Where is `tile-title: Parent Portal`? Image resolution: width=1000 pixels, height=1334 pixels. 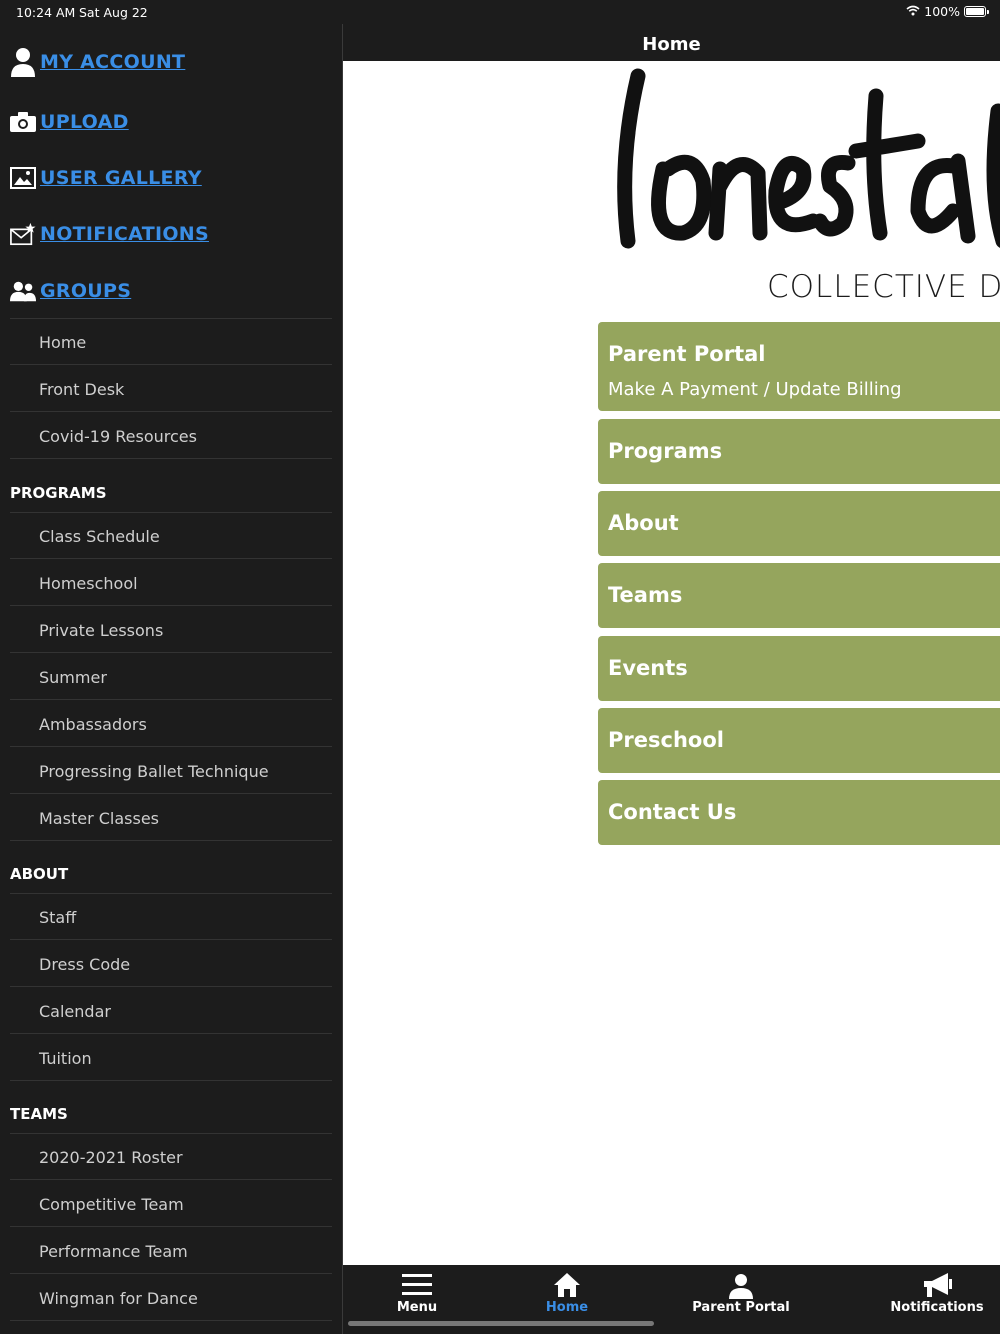 tile-title: Parent Portal is located at coordinates (687, 354).